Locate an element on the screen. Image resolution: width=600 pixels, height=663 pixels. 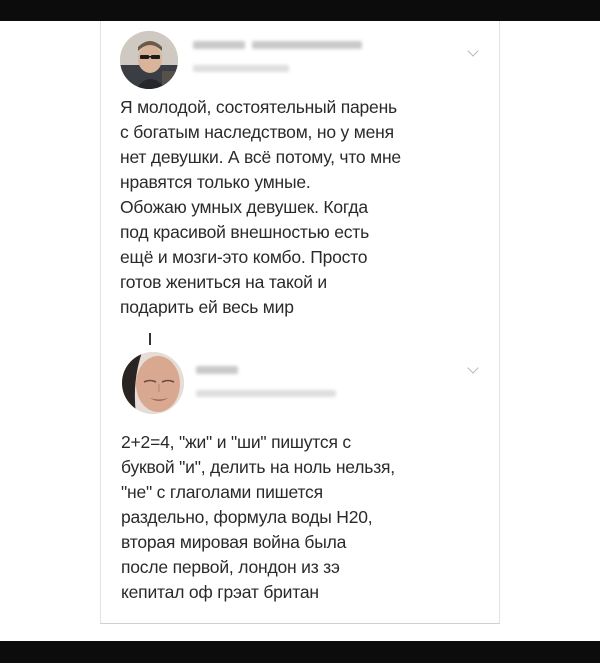
avatar-man-sunglasses is located at coordinates (149, 60).